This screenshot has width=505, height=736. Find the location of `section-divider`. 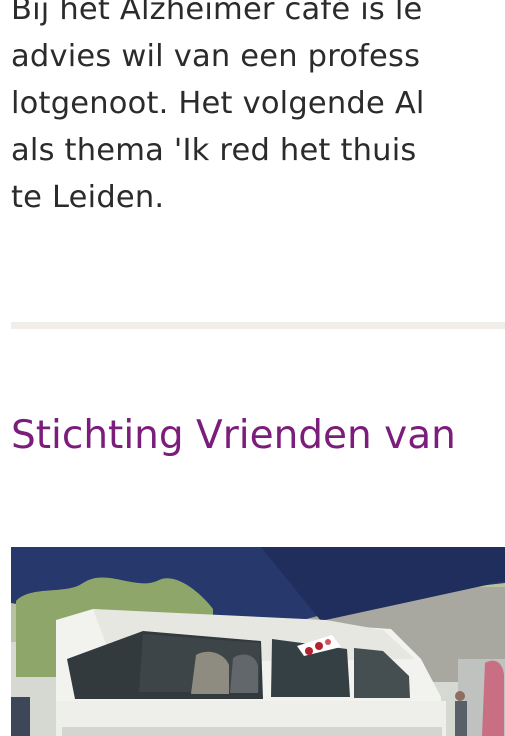

section-divider is located at coordinates (258, 325).